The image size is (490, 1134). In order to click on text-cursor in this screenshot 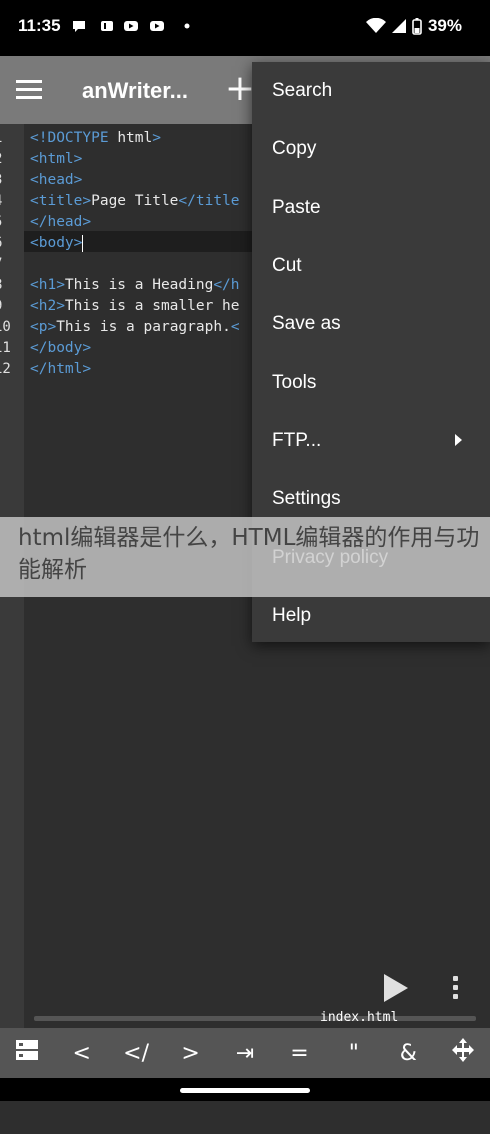, I will do `click(83, 243)`.